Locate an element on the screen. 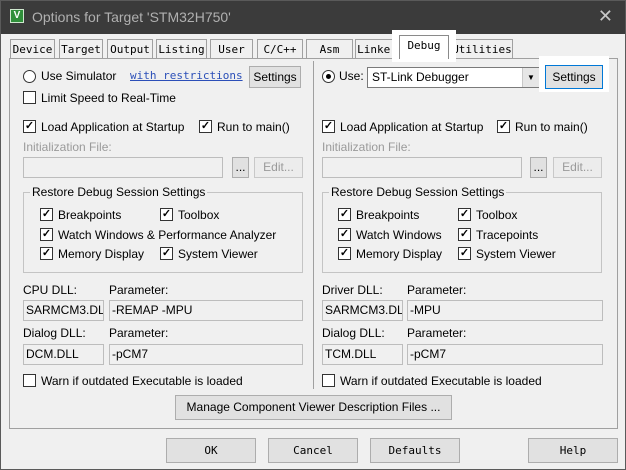  driver-param-label: Parameter: is located at coordinates (437, 290).